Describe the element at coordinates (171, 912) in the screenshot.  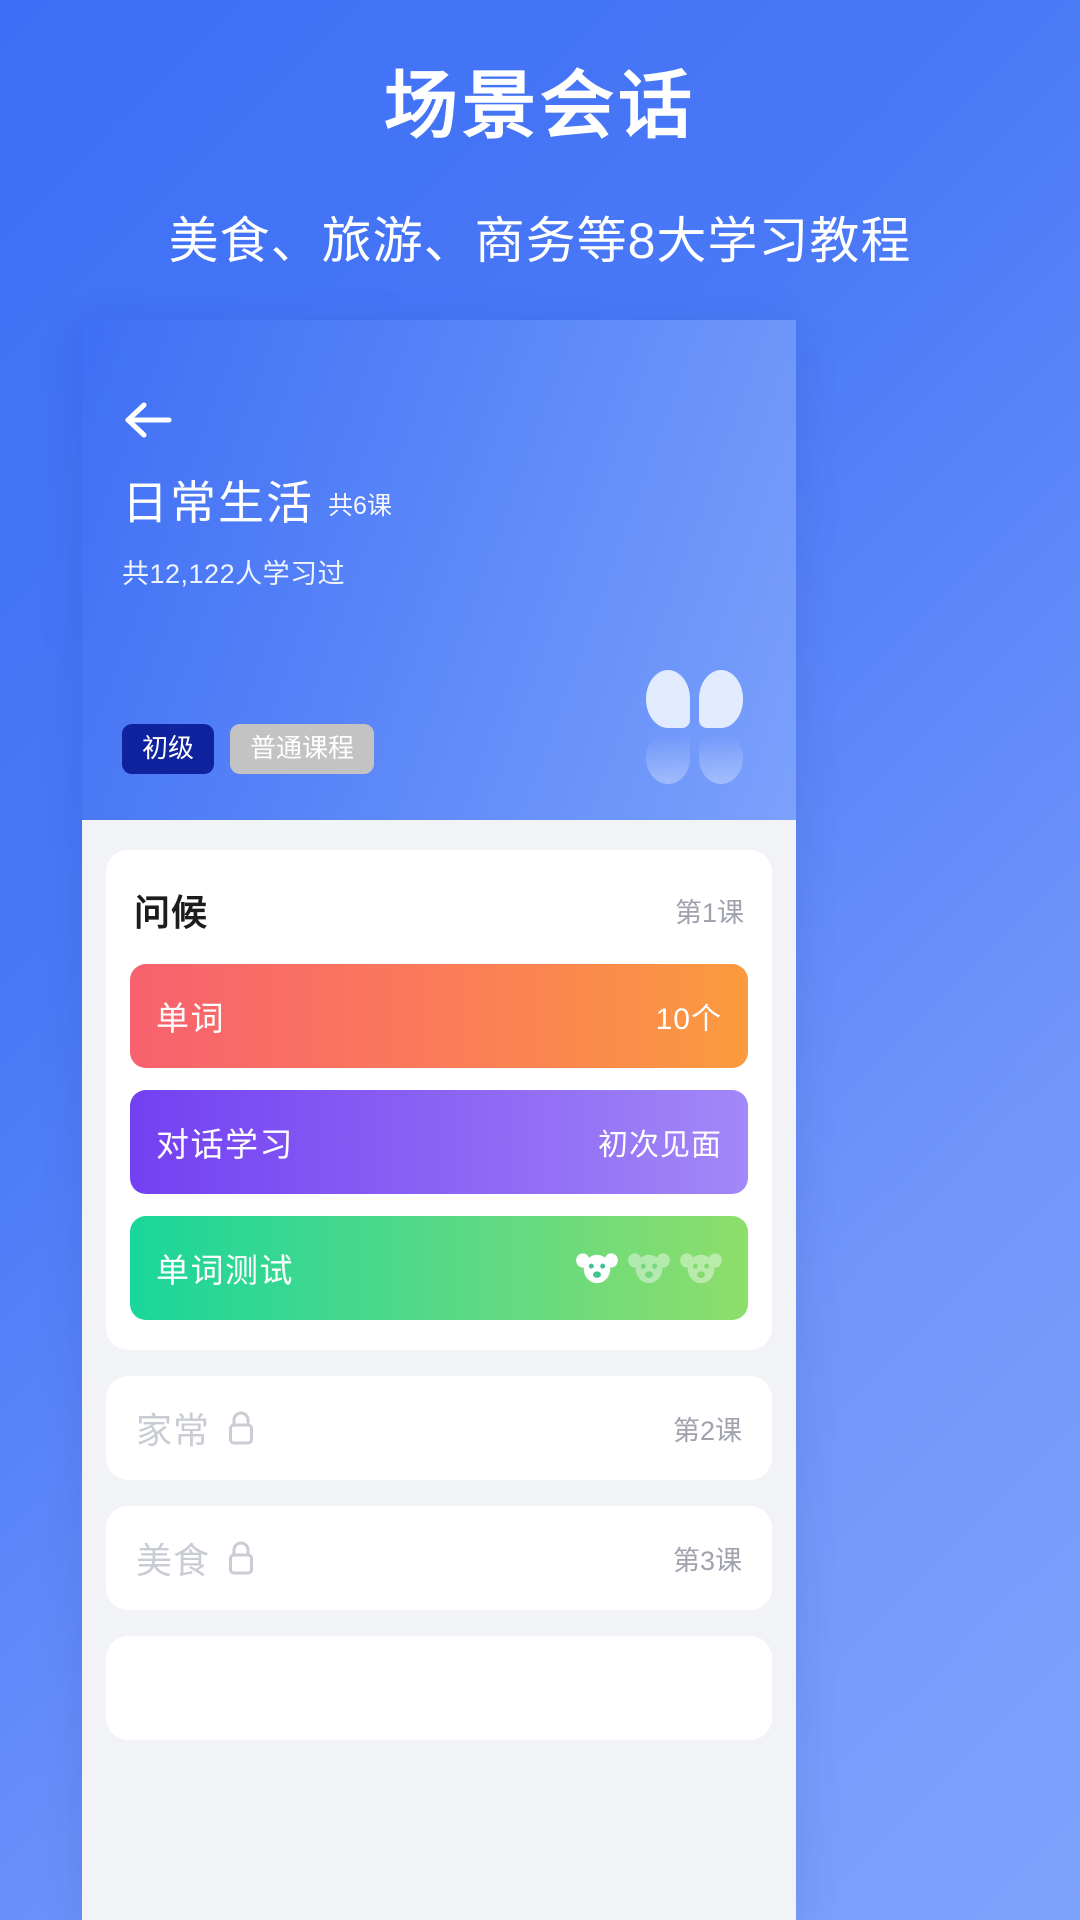
I see `lesson-title: 问候` at that location.